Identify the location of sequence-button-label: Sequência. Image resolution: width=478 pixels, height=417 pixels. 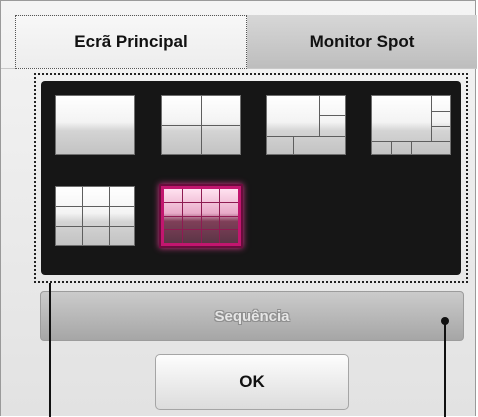
(252, 316).